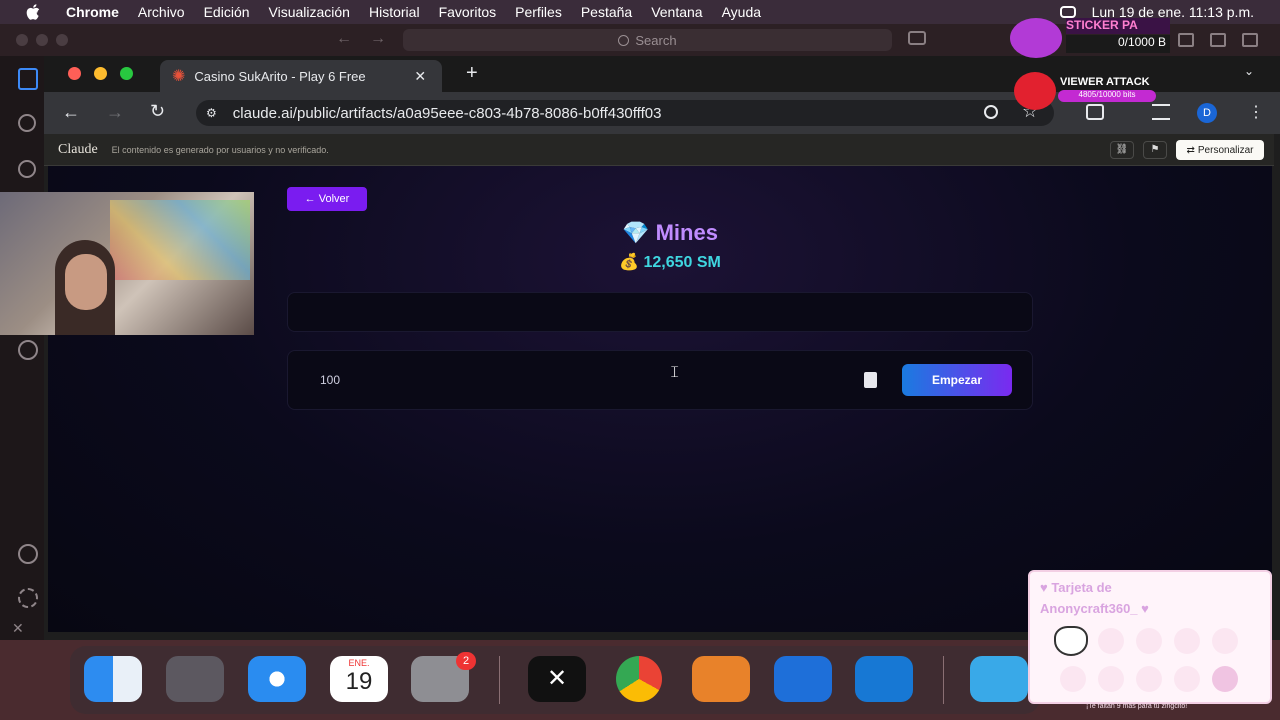 This screenshot has height=720, width=1280. What do you see at coordinates (1186, 40) in the screenshot?
I see `sidebar-toggle-icon` at bounding box center [1186, 40].